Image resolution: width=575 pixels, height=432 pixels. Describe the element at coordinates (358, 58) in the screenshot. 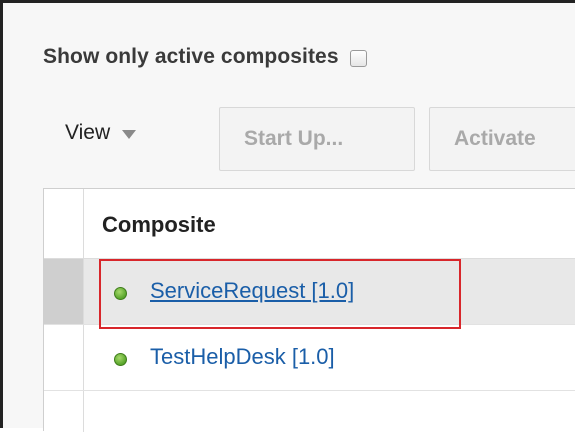

I see `active-filter-checkbox` at that location.